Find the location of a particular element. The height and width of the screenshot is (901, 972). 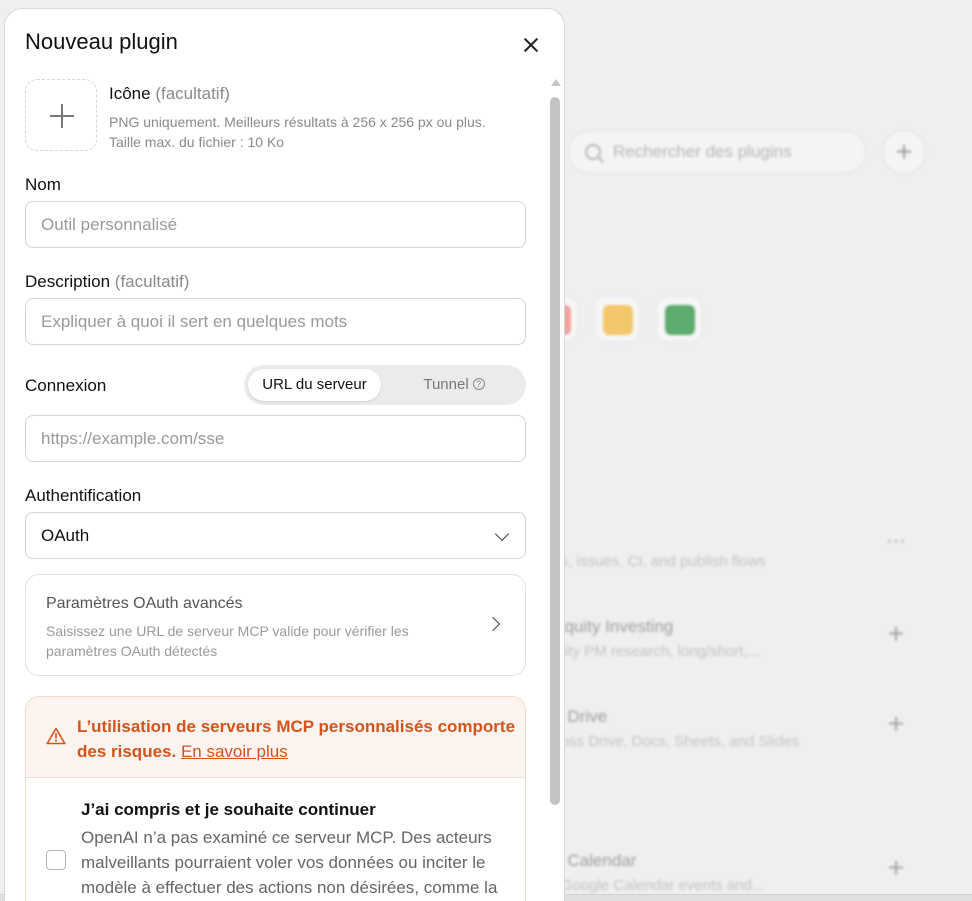

scroll-up-arrow-icon is located at coordinates (556, 82).